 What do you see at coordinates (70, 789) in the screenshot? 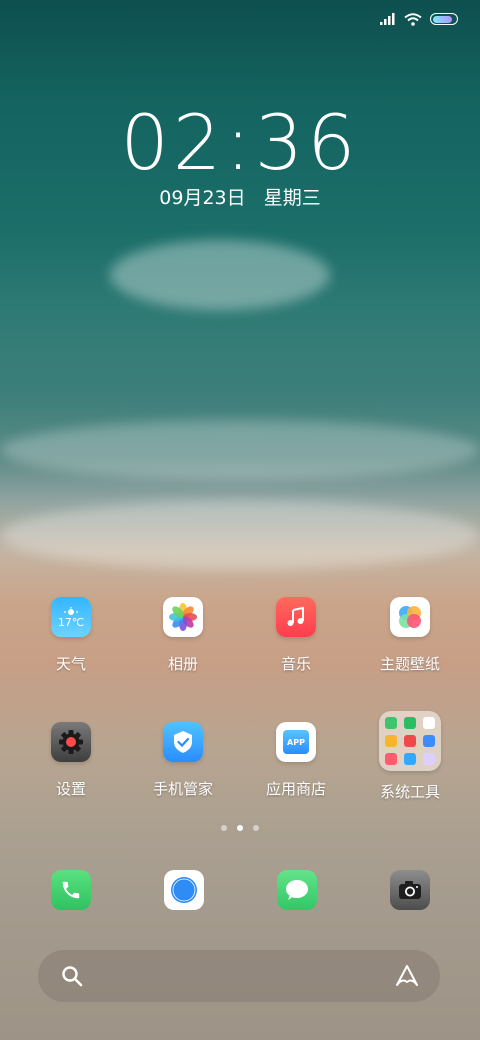
I see `app-label: 设置` at bounding box center [70, 789].